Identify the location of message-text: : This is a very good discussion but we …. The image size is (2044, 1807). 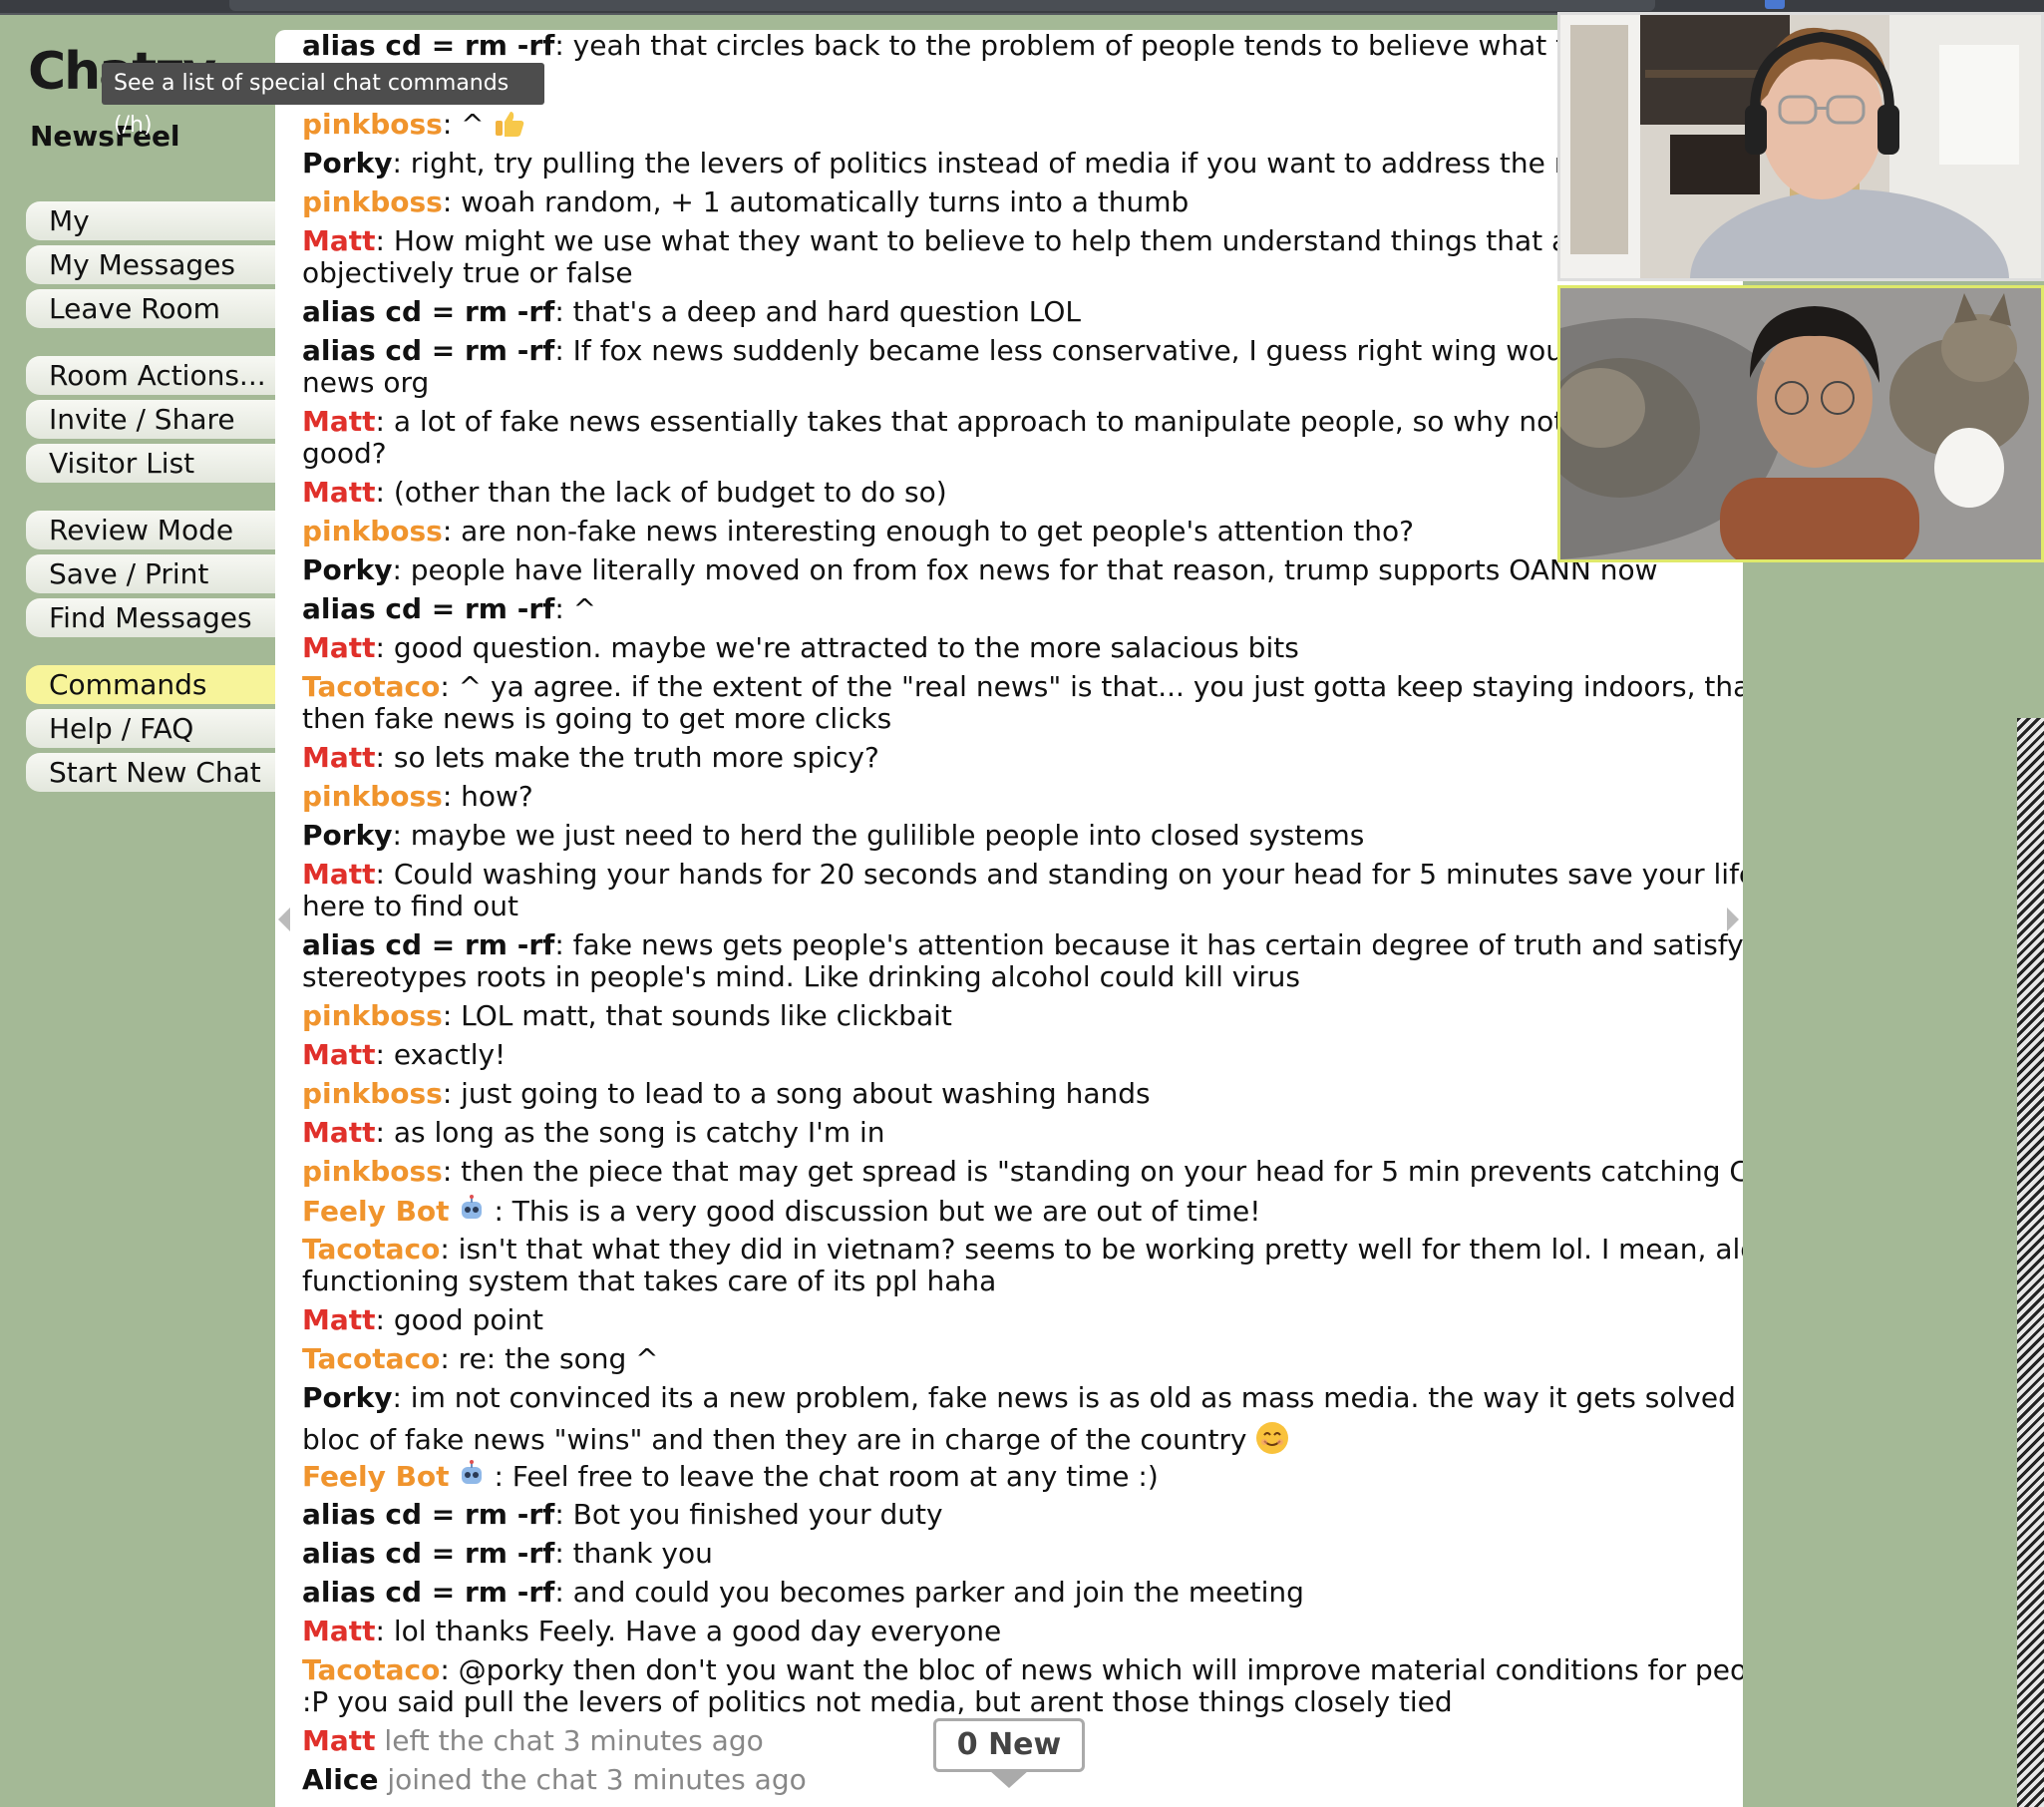
(873, 1211).